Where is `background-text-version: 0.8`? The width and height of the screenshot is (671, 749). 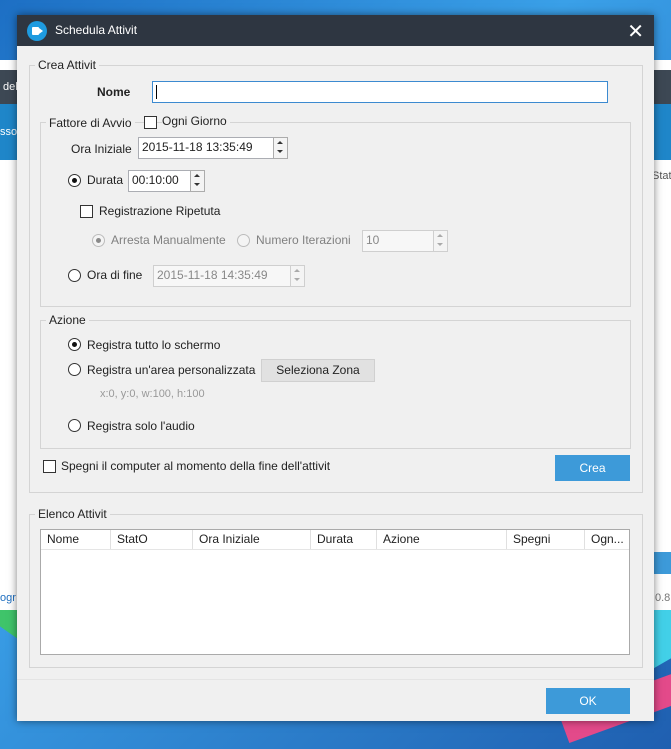
background-text-version: 0.8 is located at coordinates (663, 598).